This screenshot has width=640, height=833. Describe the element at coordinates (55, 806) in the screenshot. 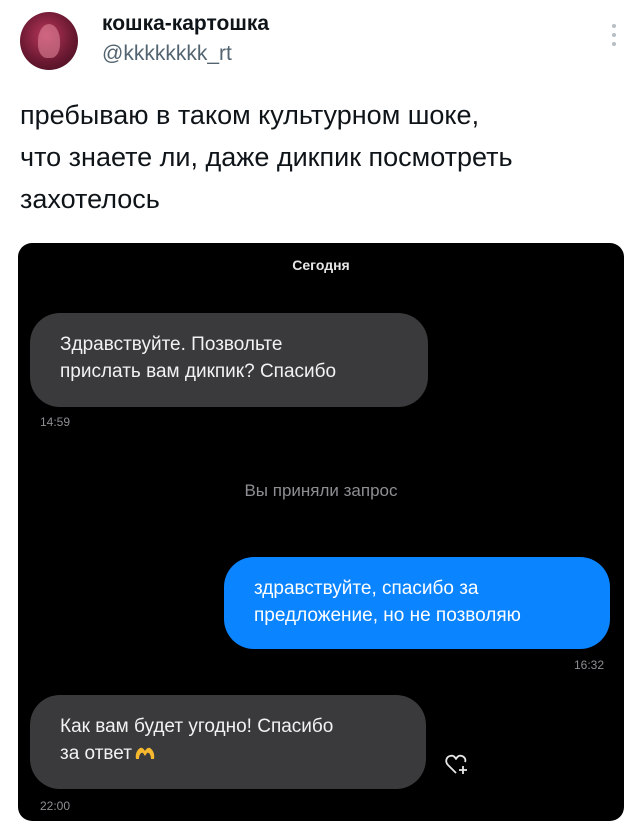

I see `message-time: 22:00` at that location.